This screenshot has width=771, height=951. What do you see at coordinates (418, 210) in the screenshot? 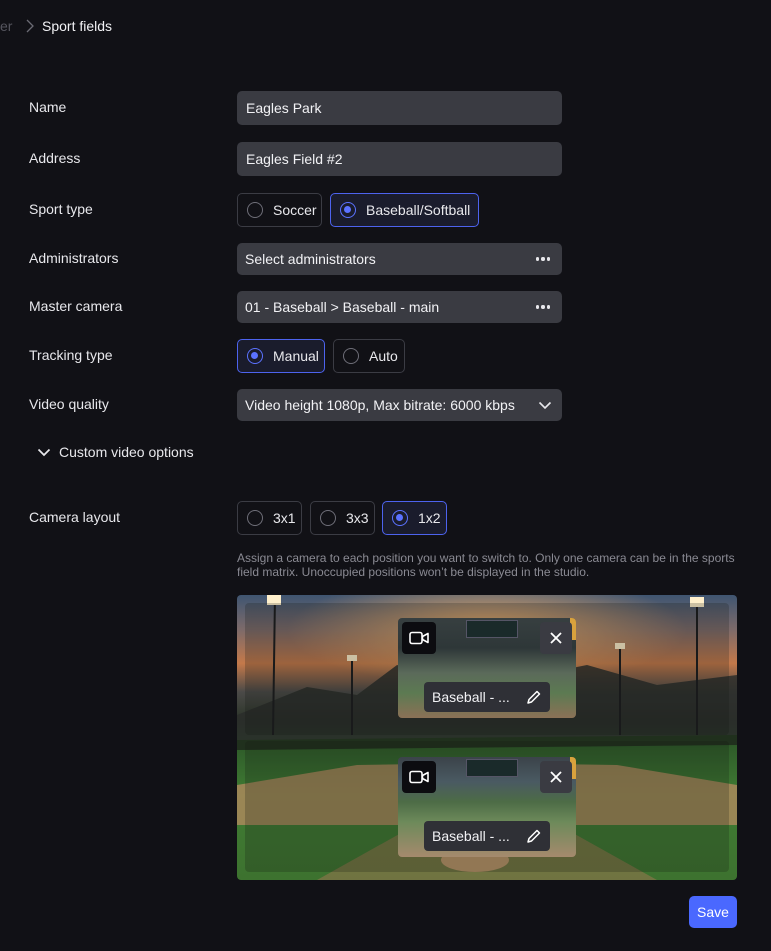
I see `sport-type-baseball-label: Baseball/Softball` at bounding box center [418, 210].